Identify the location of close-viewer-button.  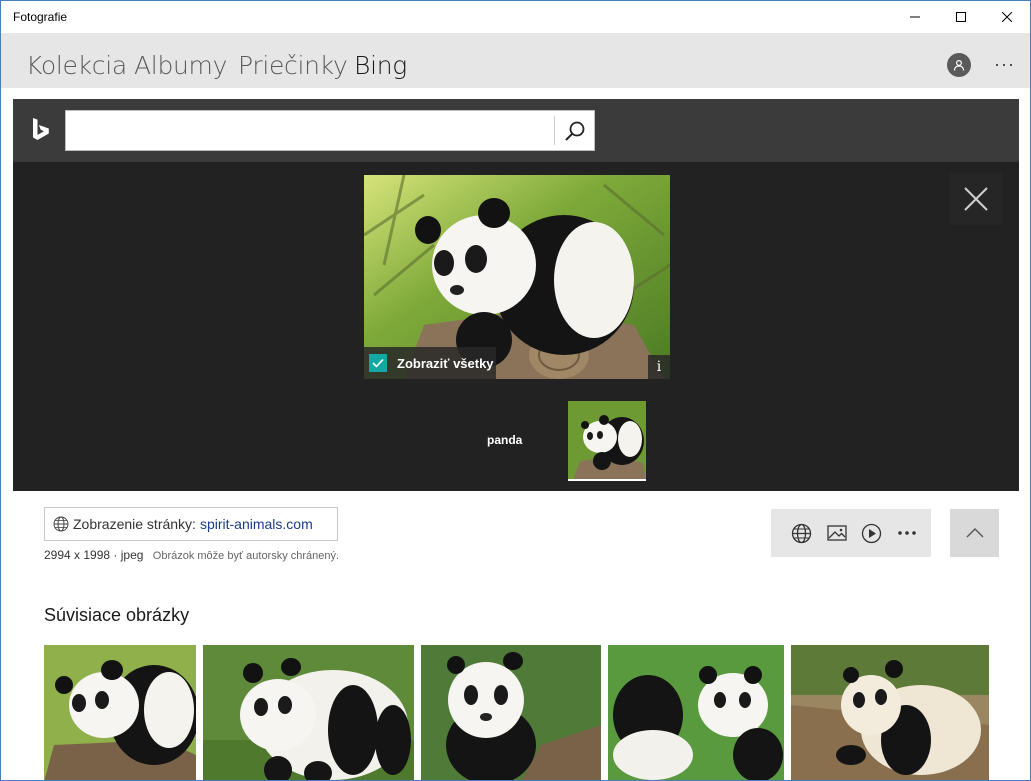
(976, 199).